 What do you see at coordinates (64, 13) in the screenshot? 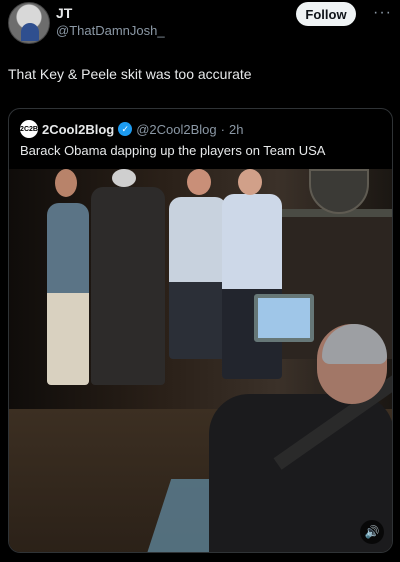
I see `author-name: JT` at bounding box center [64, 13].